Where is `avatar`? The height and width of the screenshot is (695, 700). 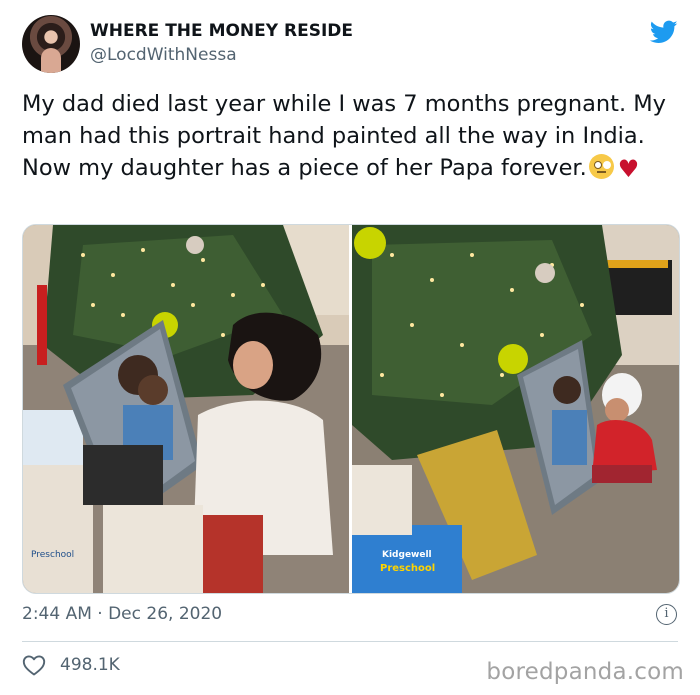 avatar is located at coordinates (51, 44).